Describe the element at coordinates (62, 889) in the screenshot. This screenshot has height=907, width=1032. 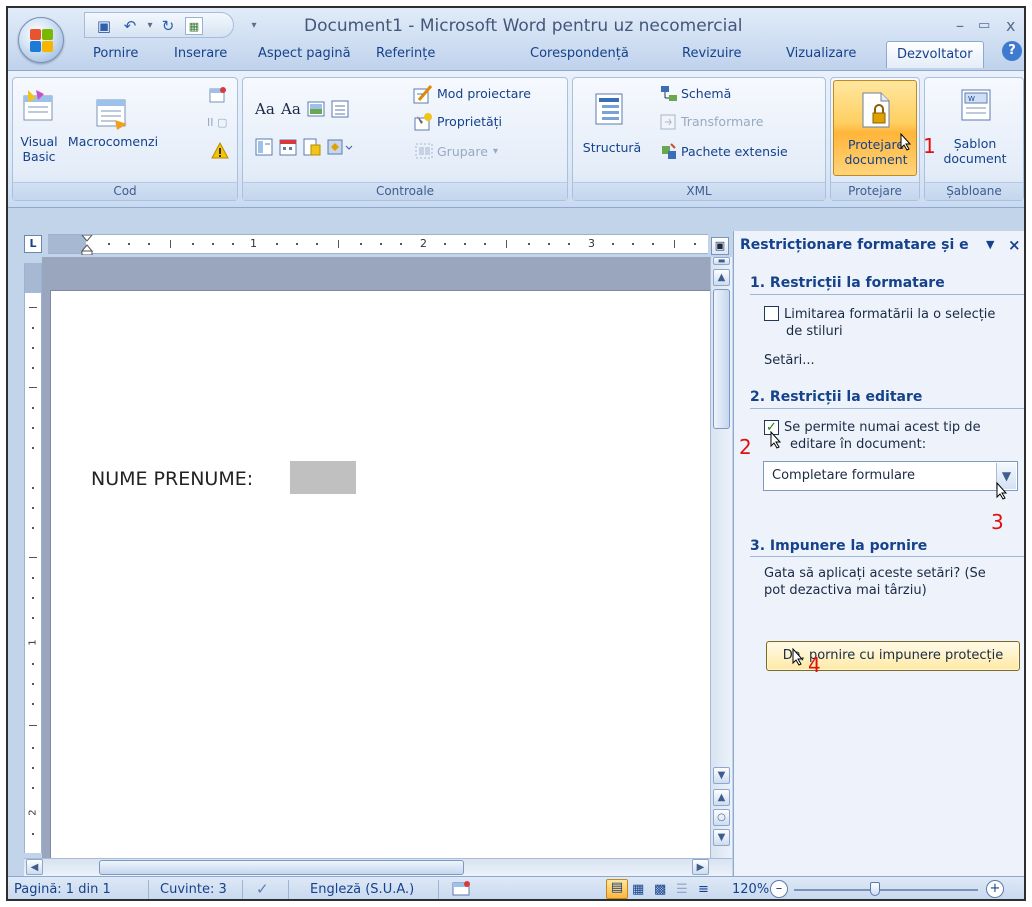
I see `page-count: Pagină: 1 din 1` at that location.